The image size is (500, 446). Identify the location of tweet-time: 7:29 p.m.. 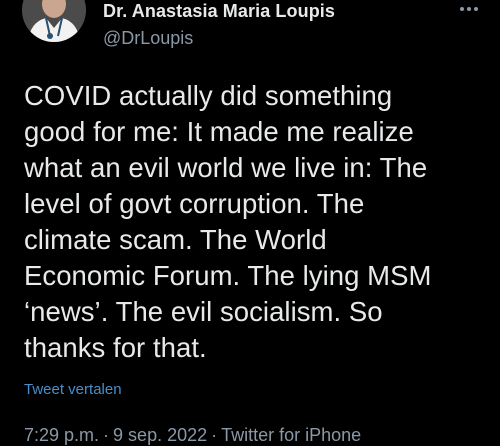
(61, 435).